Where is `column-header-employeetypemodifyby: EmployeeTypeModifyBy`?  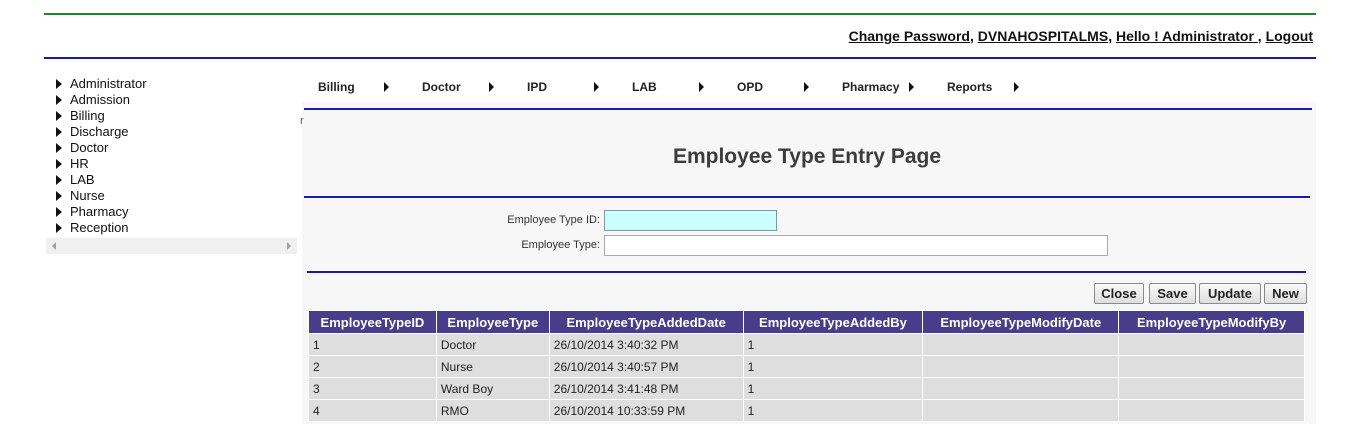 column-header-employeetypemodifyby: EmployeeTypeModifyBy is located at coordinates (1211, 322).